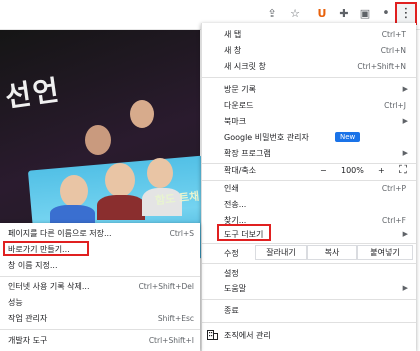  What do you see at coordinates (403, 169) in the screenshot?
I see `fullscreen-icon: ⛶` at bounding box center [403, 169].